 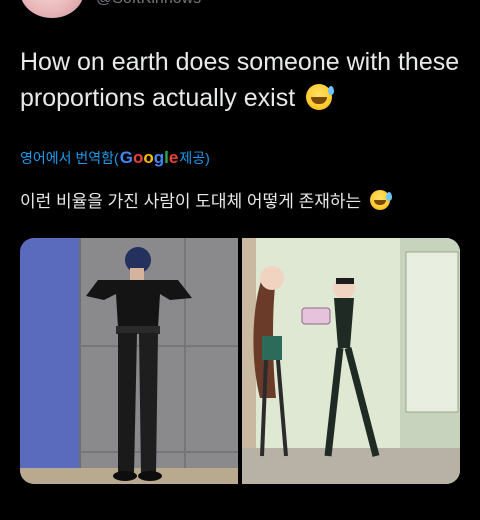 I want to click on translation-prefix: 영어에서 번역함(, so click(x=69, y=158).